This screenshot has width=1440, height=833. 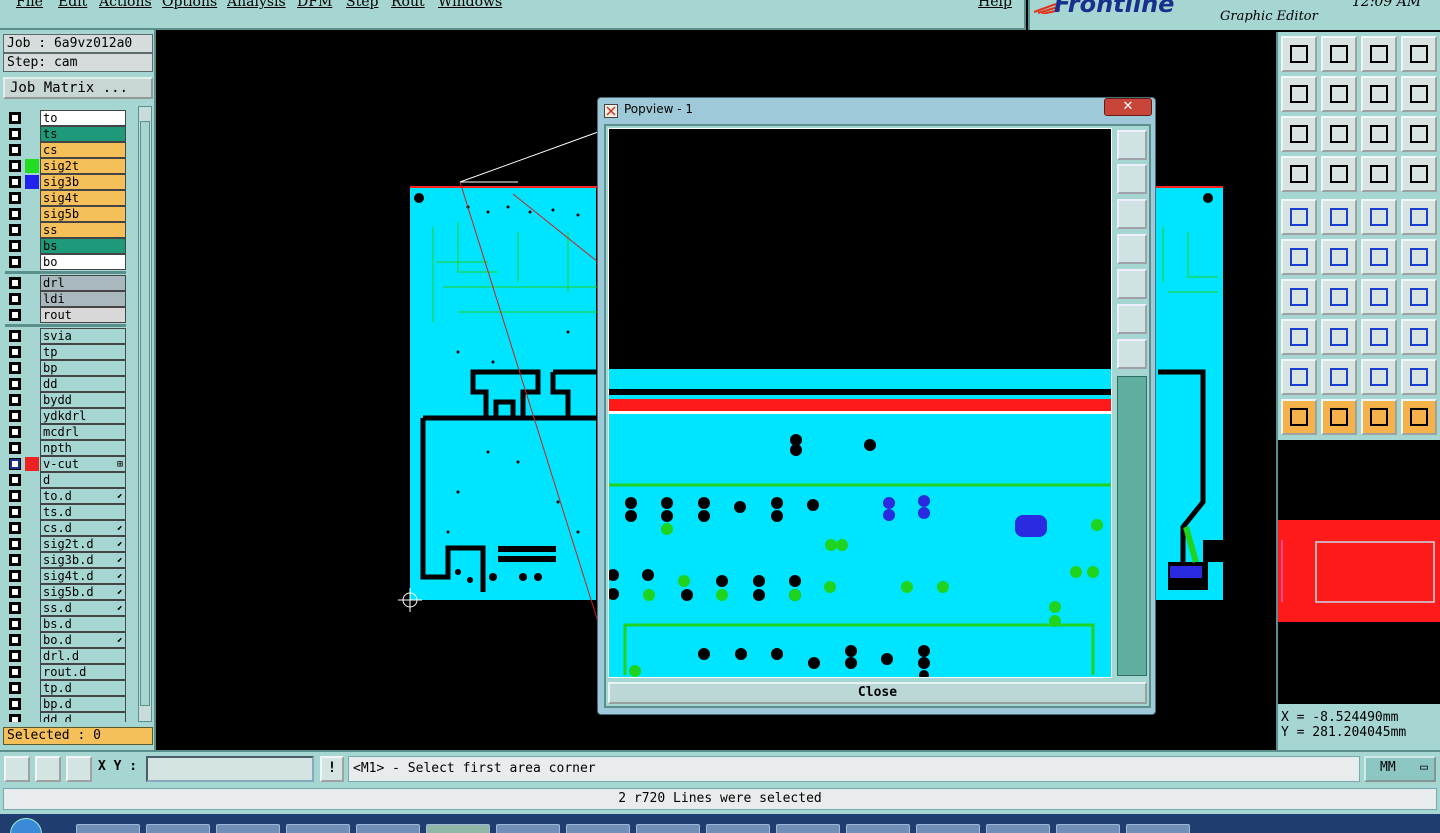 What do you see at coordinates (65, 432) in the screenshot?
I see `layer-row: mcdrl` at bounding box center [65, 432].